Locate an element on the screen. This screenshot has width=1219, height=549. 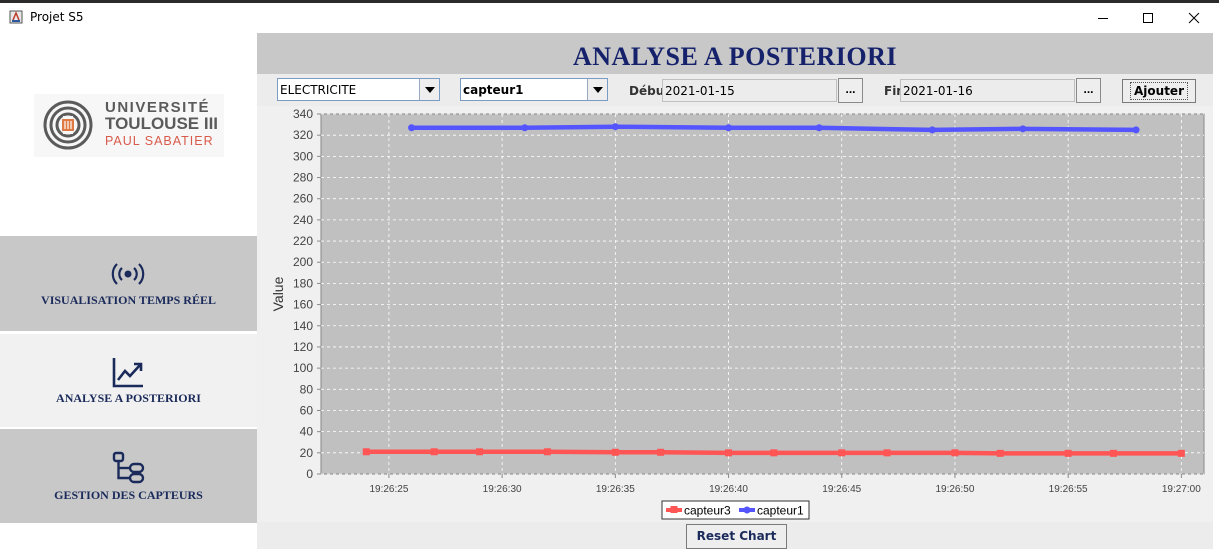
nav-gestion-des-capteurs: GESTION DES CAPTEURS is located at coordinates (128, 476).